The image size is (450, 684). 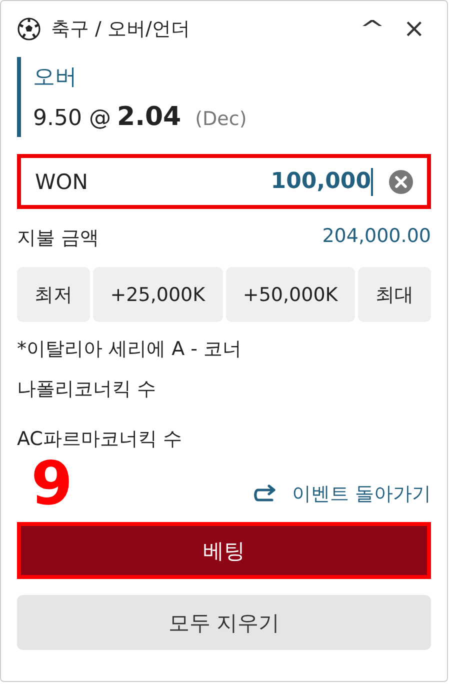 What do you see at coordinates (372, 29) in the screenshot?
I see `collapse-button: ^` at bounding box center [372, 29].